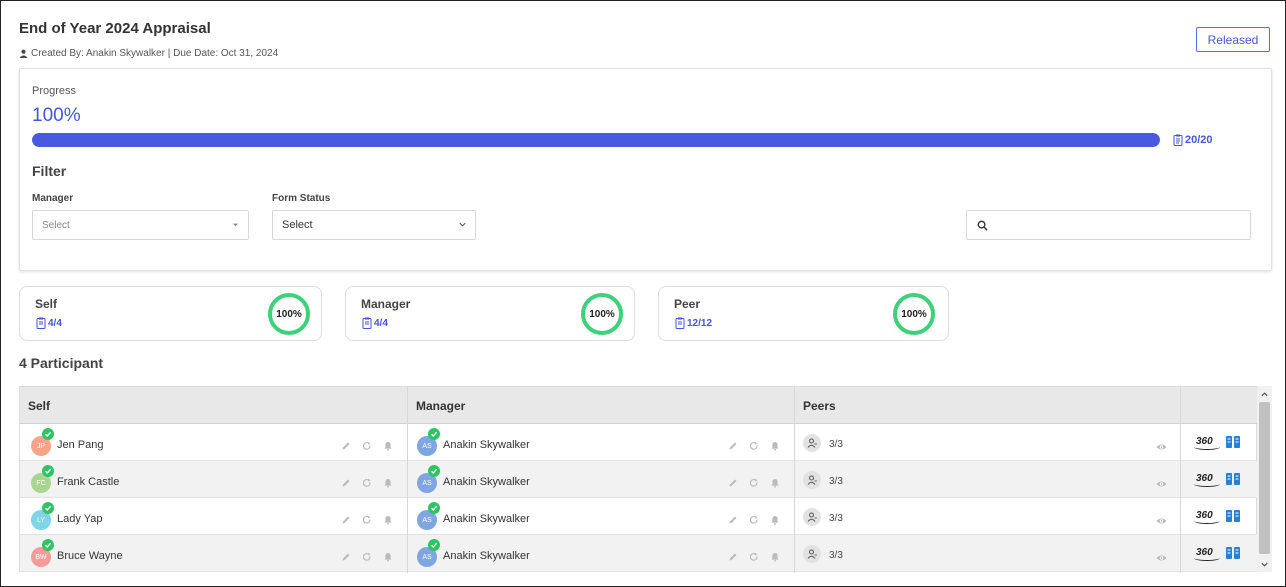 This screenshot has height=587, width=1286. Describe the element at coordinates (1264, 564) in the screenshot. I see `scroll-down-arrow-icon` at that location.